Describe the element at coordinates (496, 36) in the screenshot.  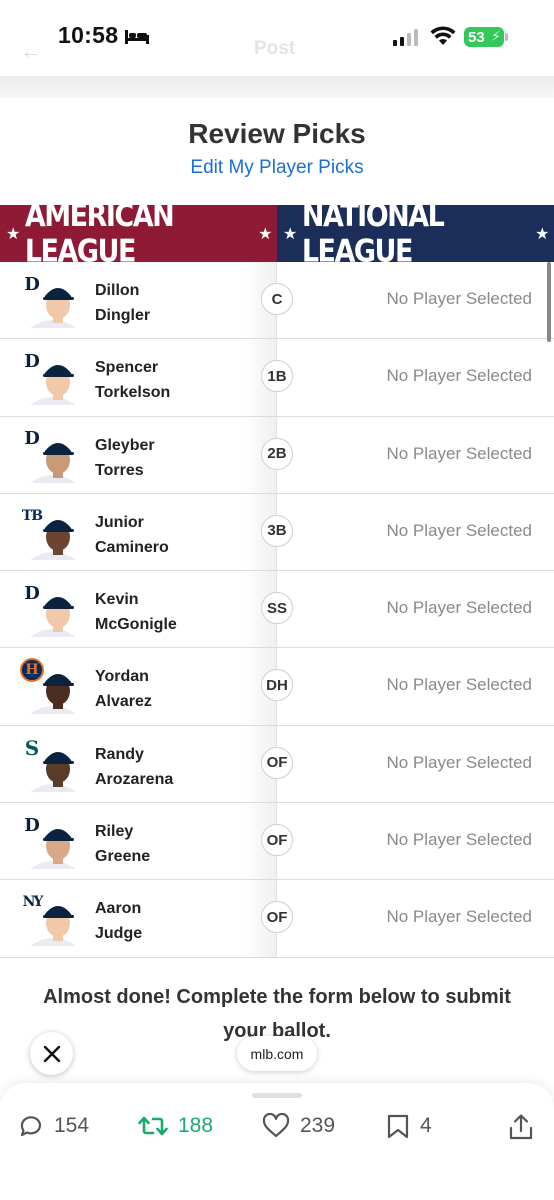
I see `charging-bolt-icon: ⚡` at that location.